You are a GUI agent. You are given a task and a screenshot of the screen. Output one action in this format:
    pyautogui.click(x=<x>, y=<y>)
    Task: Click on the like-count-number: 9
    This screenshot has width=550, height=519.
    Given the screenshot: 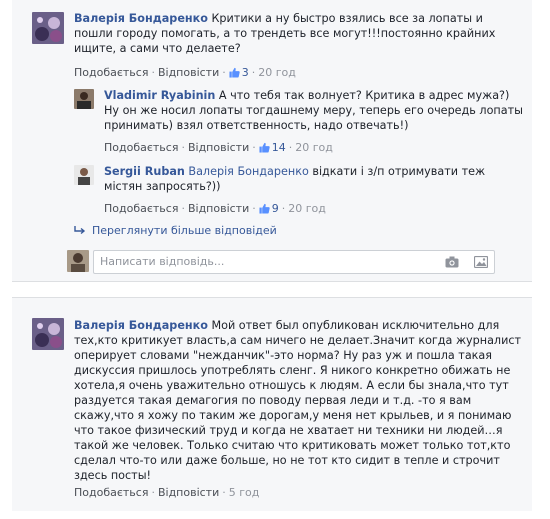 What is the action you would take?
    pyautogui.click(x=275, y=208)
    